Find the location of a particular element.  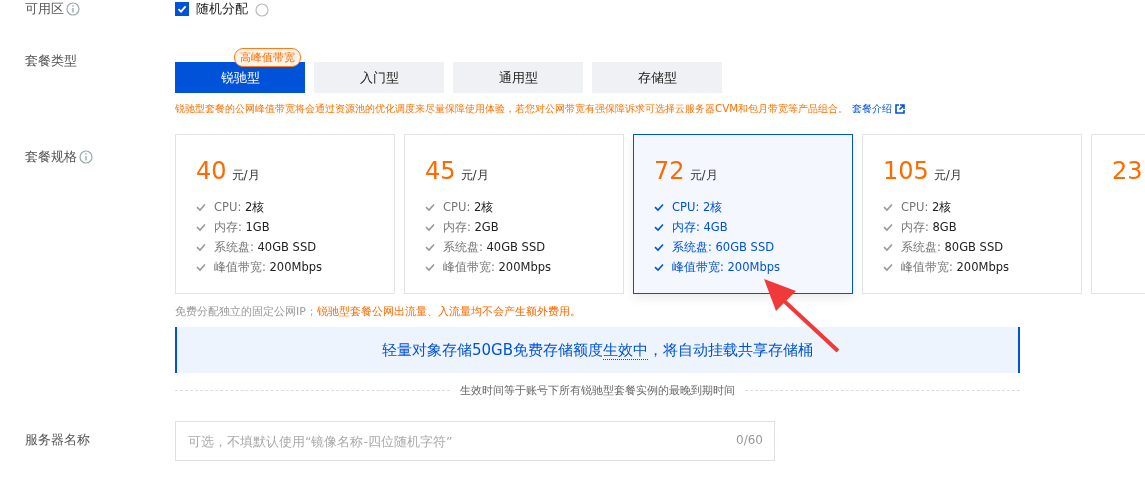

divider-text: 生效时间等于账号下所有锐驰型套餐实例的最晚到期时间 is located at coordinates (597, 390).